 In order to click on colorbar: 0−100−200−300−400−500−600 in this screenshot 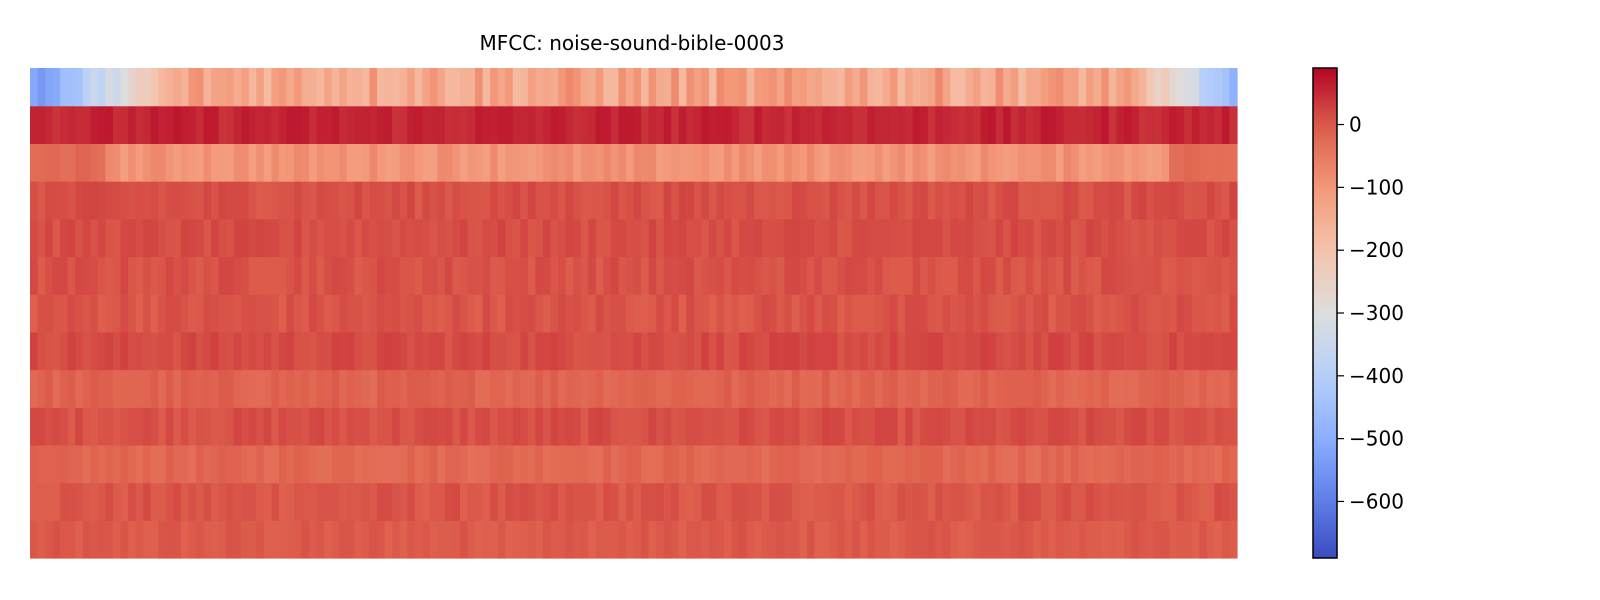, I will do `click(1358, 313)`.